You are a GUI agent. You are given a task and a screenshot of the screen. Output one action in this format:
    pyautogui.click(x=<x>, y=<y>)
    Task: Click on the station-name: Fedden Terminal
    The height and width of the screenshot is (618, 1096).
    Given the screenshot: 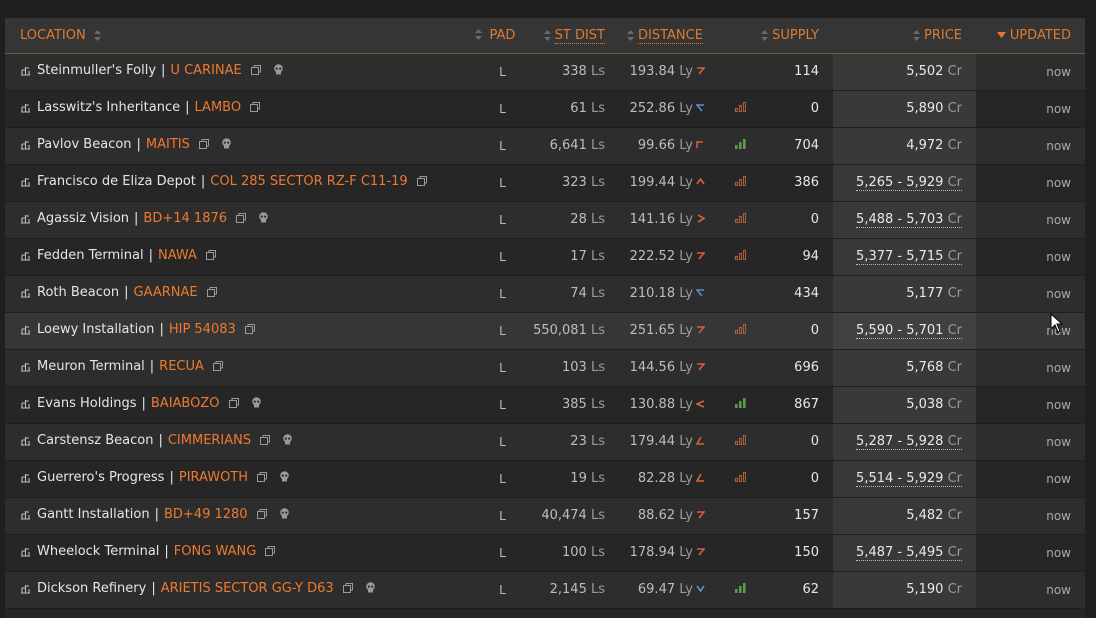 What is the action you would take?
    pyautogui.click(x=90, y=255)
    